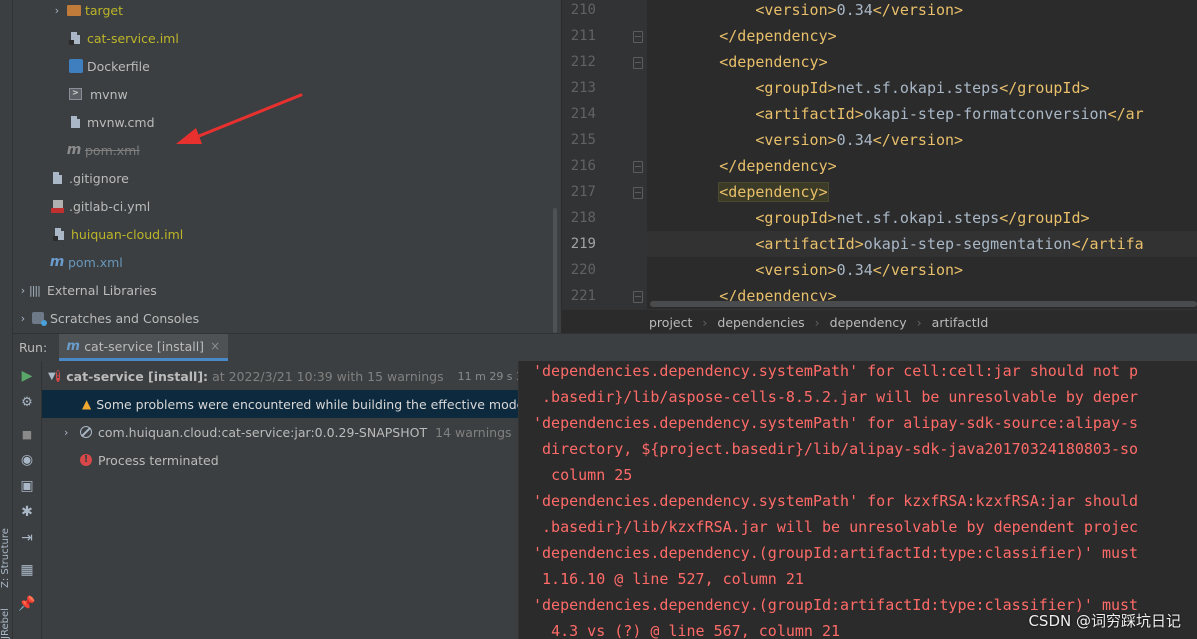  I want to click on tree-item-label: mvnw.cmd, so click(121, 122).